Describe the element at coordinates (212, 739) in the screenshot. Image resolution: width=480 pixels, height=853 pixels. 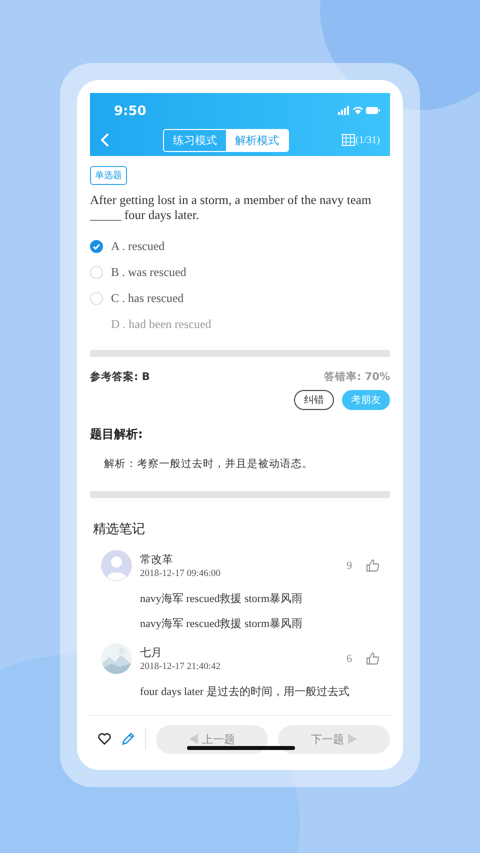
I see `previous-button: 上一题` at that location.